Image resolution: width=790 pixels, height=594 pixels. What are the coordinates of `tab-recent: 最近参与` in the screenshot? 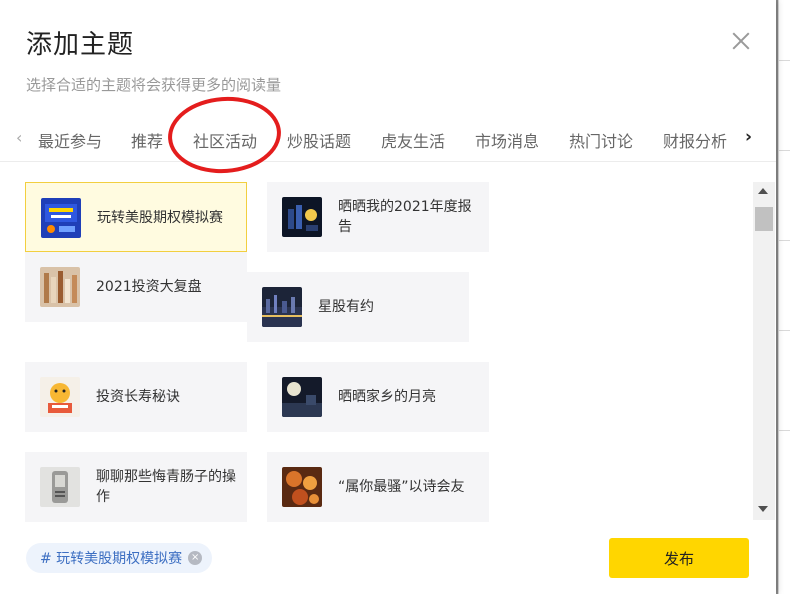 It's located at (70, 140).